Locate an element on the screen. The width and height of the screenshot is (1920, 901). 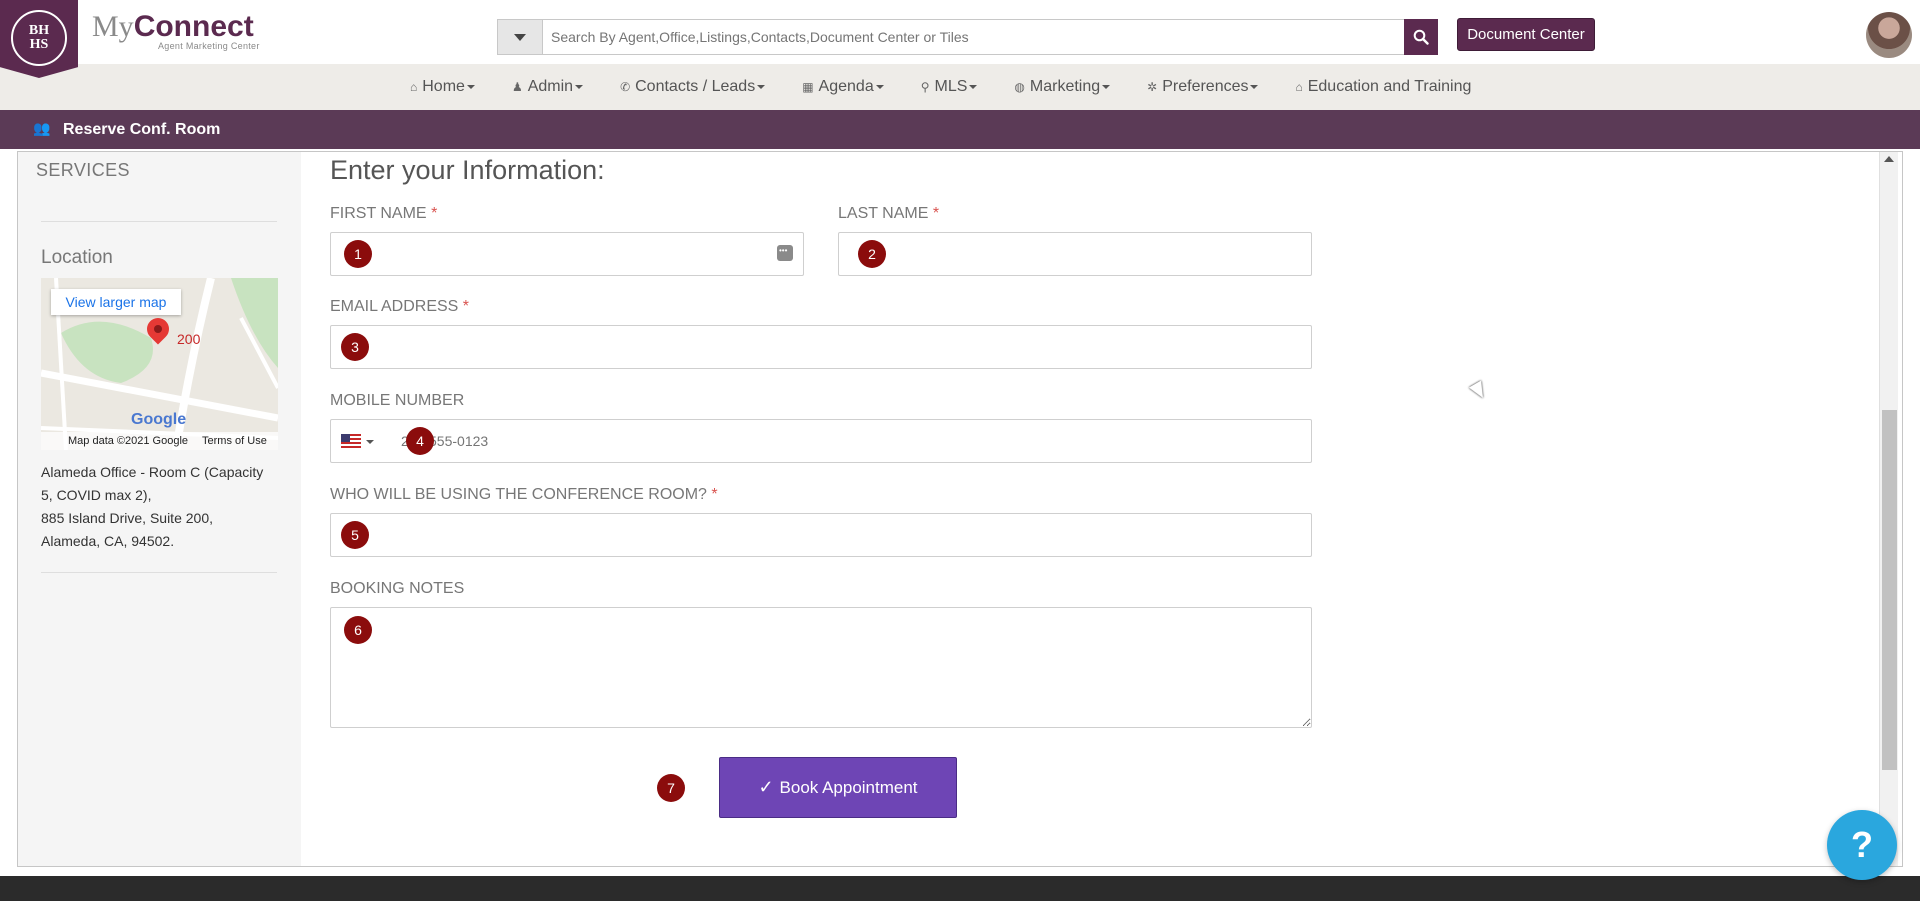
nav-agenda: ▦ Agenda is located at coordinates (843, 87).